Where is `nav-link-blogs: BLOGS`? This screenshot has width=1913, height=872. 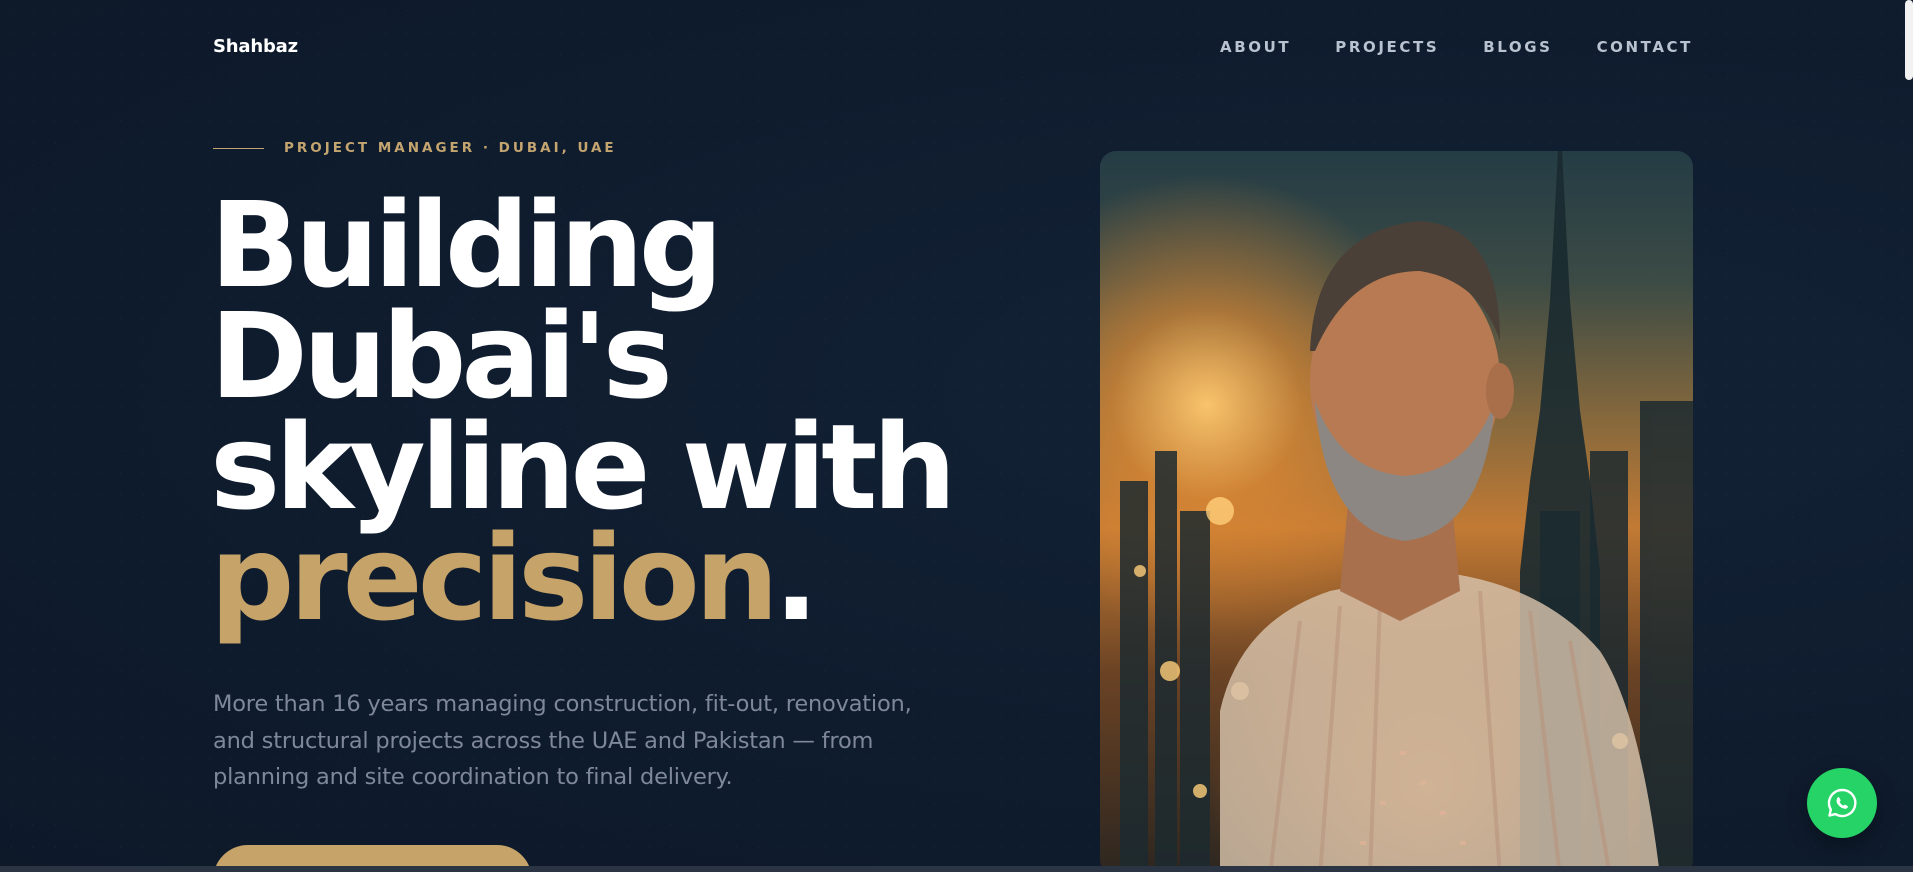
nav-link-blogs: BLOGS is located at coordinates (1517, 47).